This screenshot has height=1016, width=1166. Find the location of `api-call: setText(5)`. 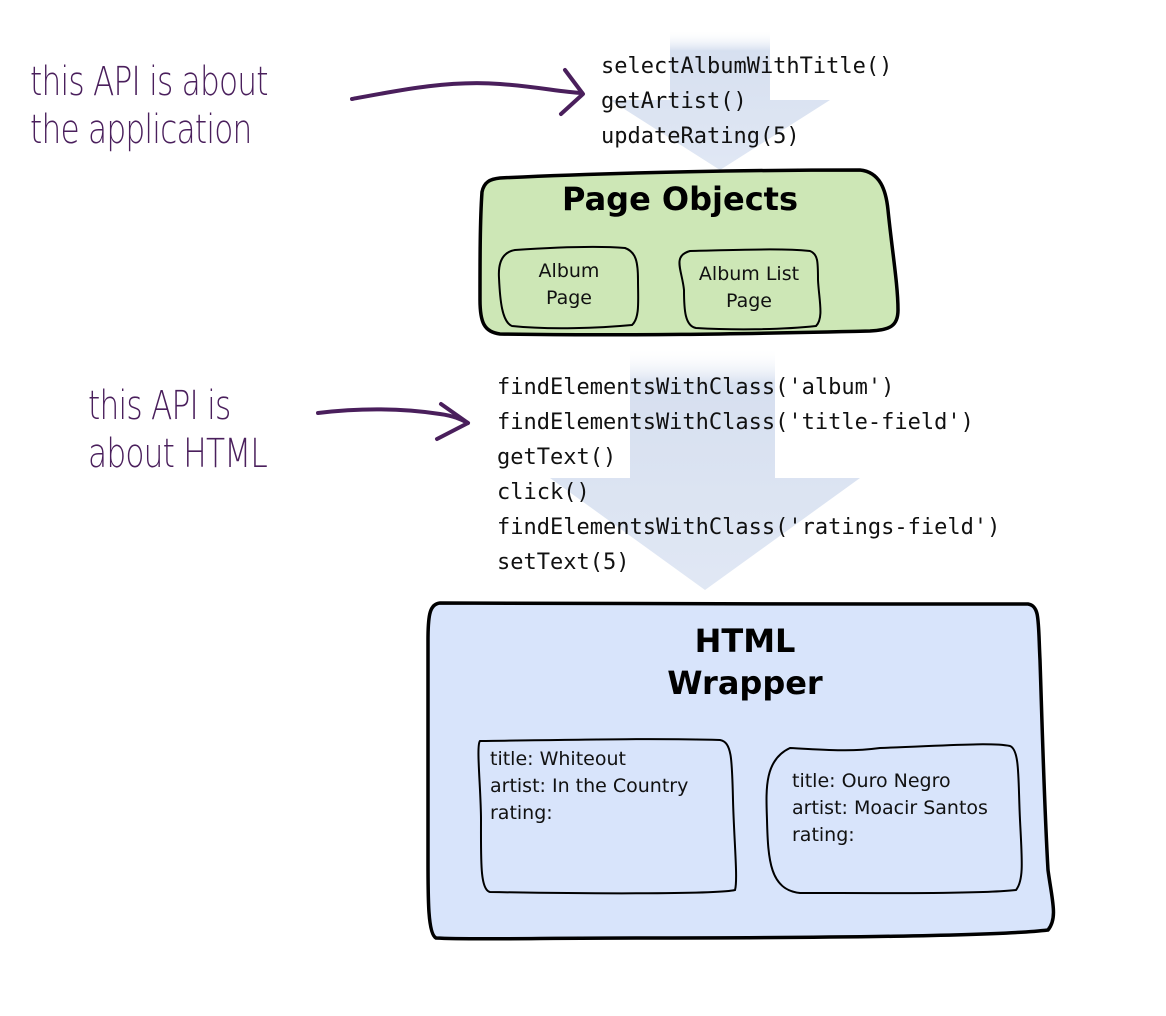

api-call: setText(5) is located at coordinates (563, 562).